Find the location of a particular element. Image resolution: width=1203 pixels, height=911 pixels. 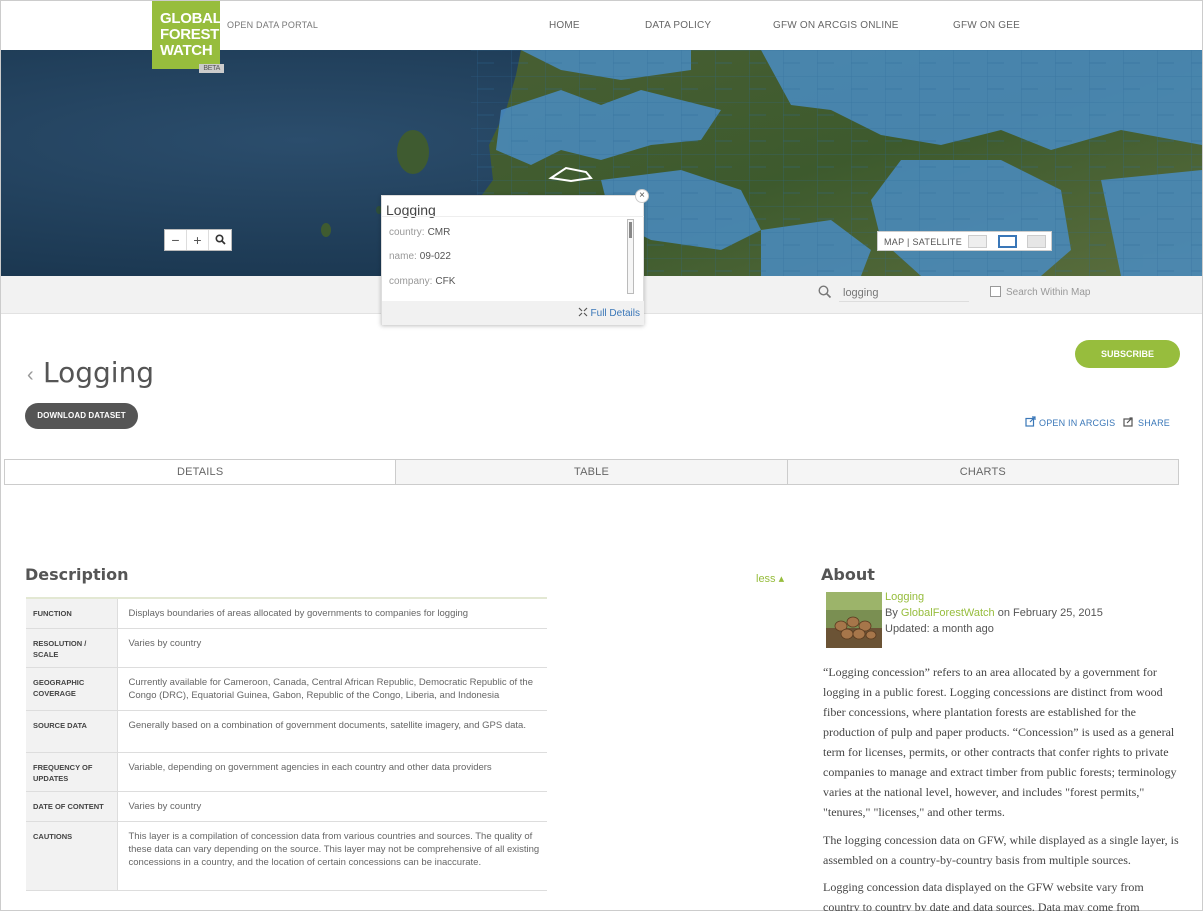

dataset-tabs: DETAILS TABLE CHARTS is located at coordinates (591, 472).